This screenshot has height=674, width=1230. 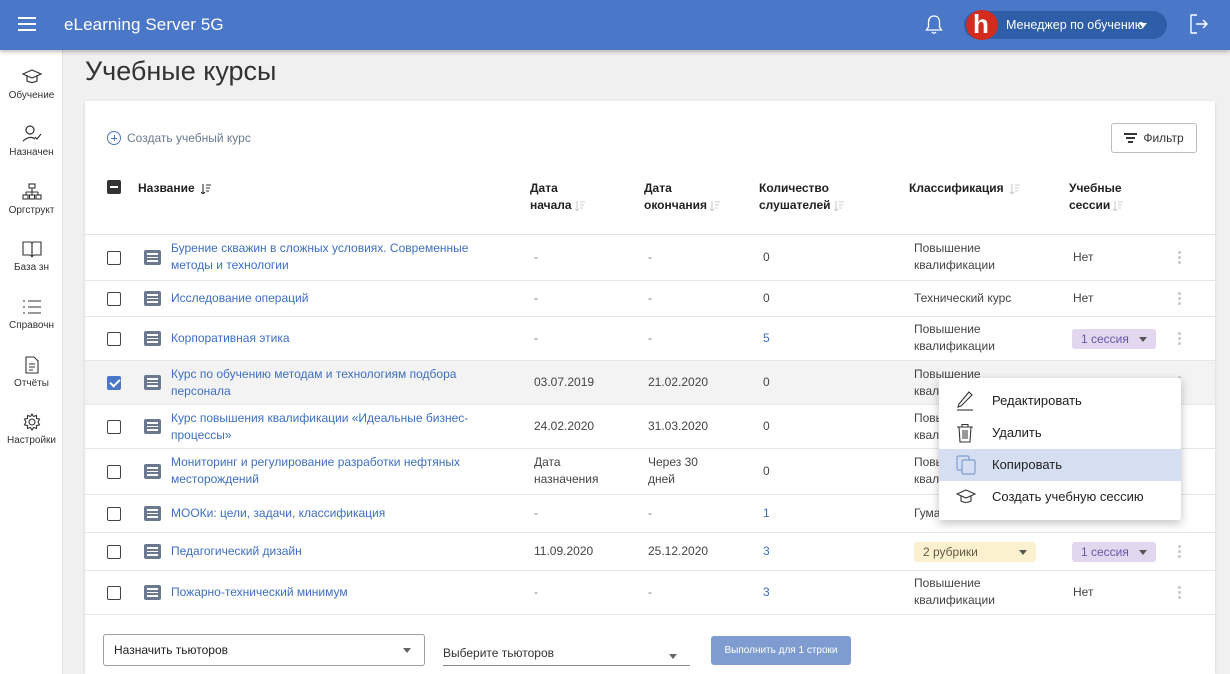 What do you see at coordinates (321, 298) in the screenshot?
I see `course-name-link: Исследование операций` at bounding box center [321, 298].